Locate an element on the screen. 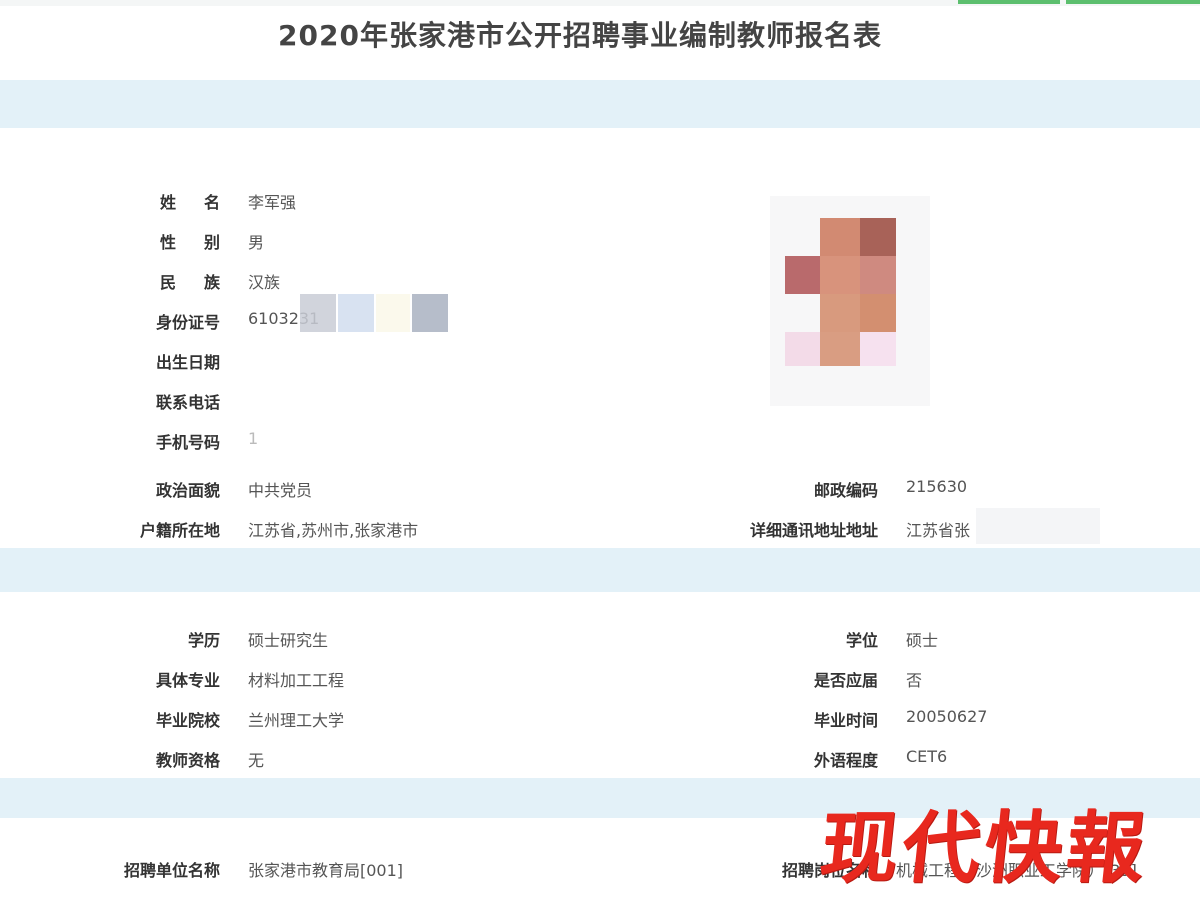 Image resolution: width=1200 pixels, height=898 pixels. address-label: 详细通讯地址地址 is located at coordinates (813, 530).